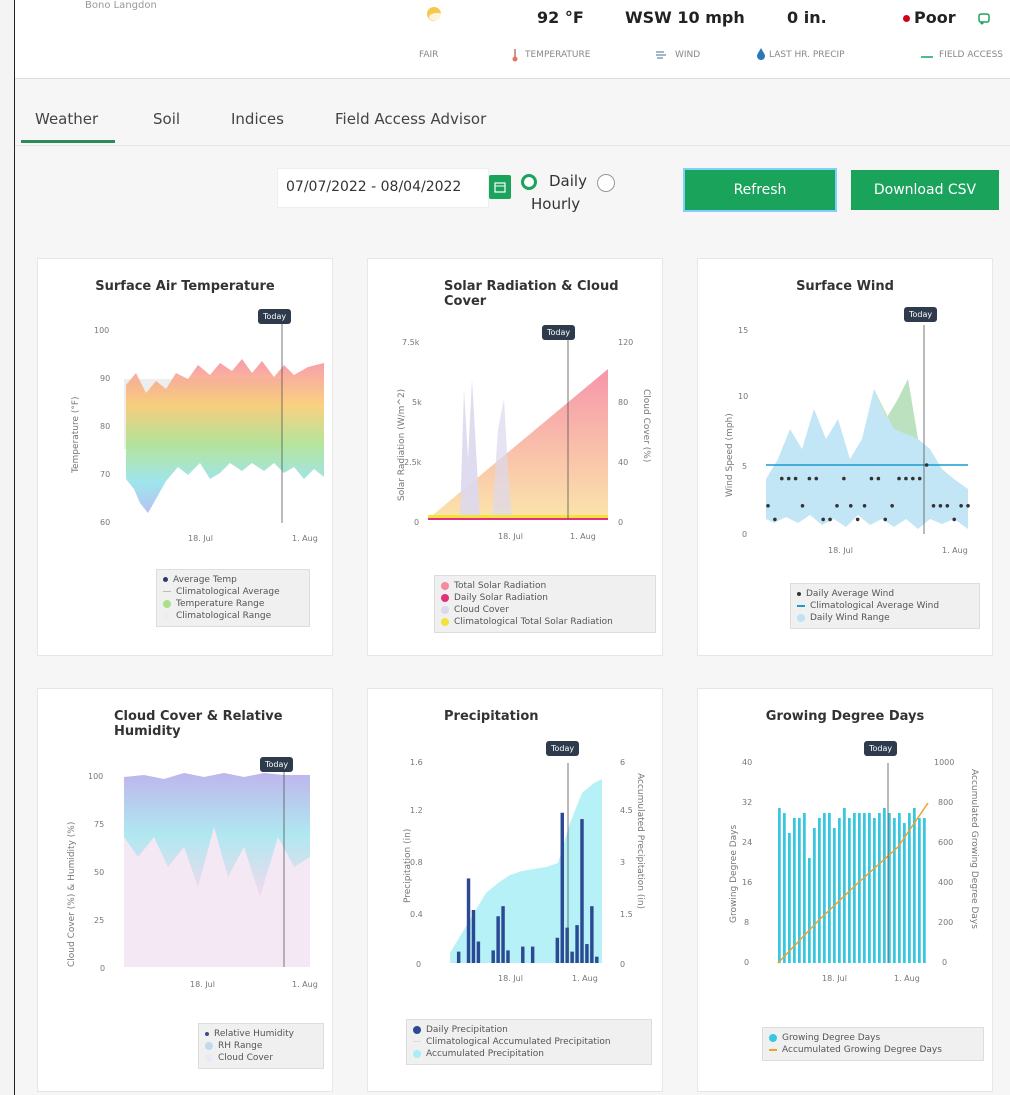  Describe the element at coordinates (518, 444) in the screenshot. I see `total-solar-area` at that location.